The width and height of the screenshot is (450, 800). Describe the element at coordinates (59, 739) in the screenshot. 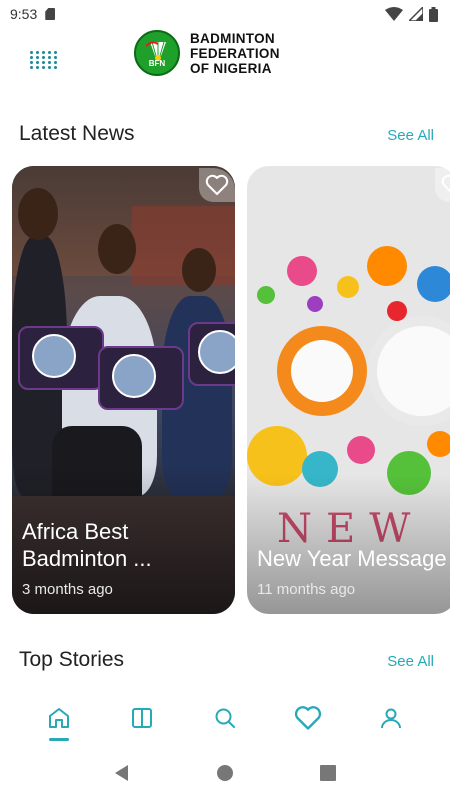

I see `active-tab-indicator` at that location.